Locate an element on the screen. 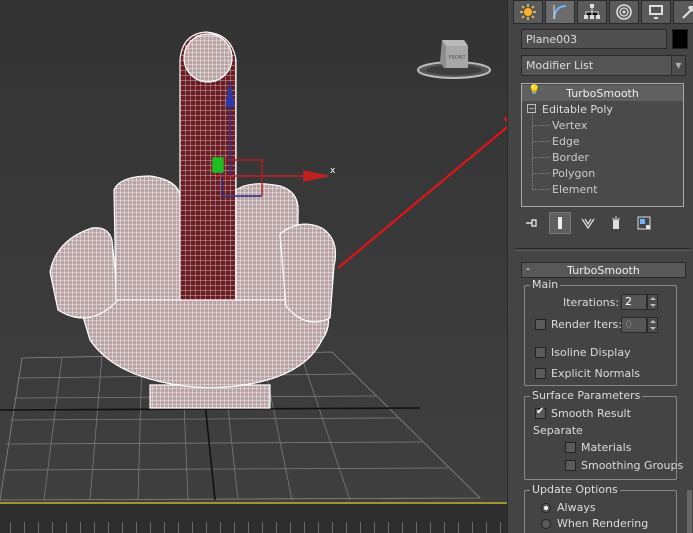 The height and width of the screenshot is (533, 693). remove-modifier-button is located at coordinates (616, 223).